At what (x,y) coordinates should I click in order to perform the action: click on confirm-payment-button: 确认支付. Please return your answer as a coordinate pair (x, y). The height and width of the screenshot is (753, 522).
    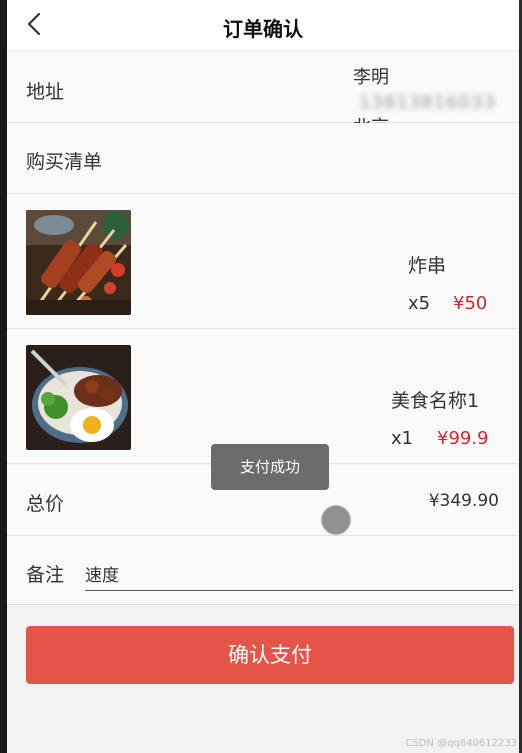
    Looking at the image, I should click on (270, 655).